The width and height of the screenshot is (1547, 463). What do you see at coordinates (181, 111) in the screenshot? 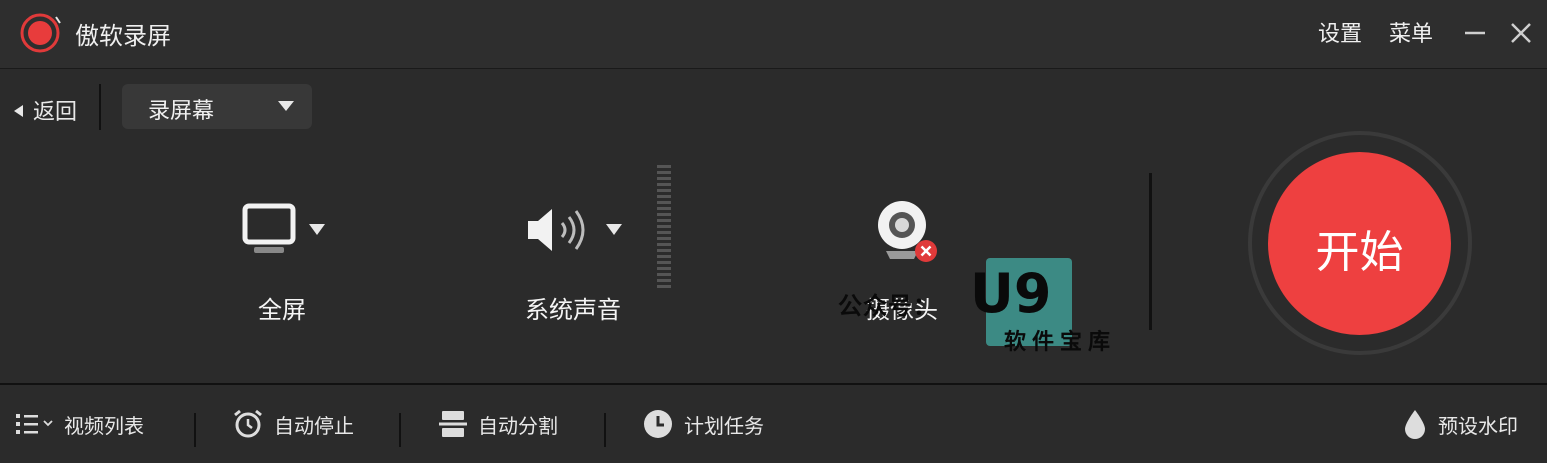
I see `record-mode-value: 录屏幕` at bounding box center [181, 111].